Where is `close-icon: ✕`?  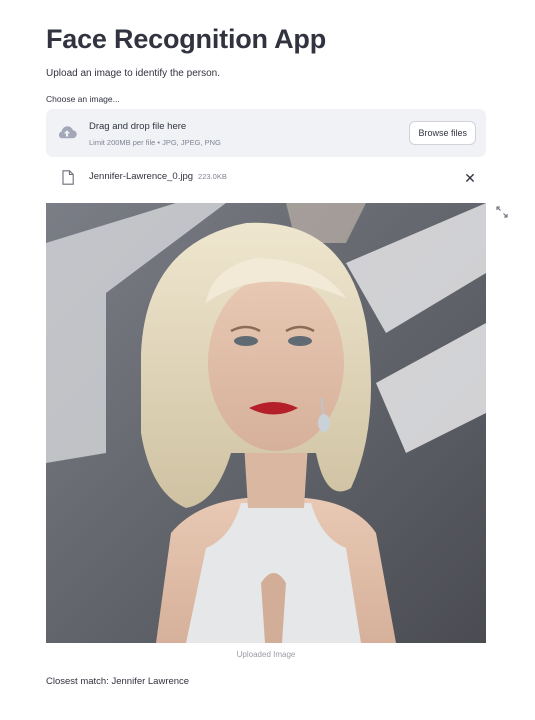
close-icon: ✕ is located at coordinates (470, 178).